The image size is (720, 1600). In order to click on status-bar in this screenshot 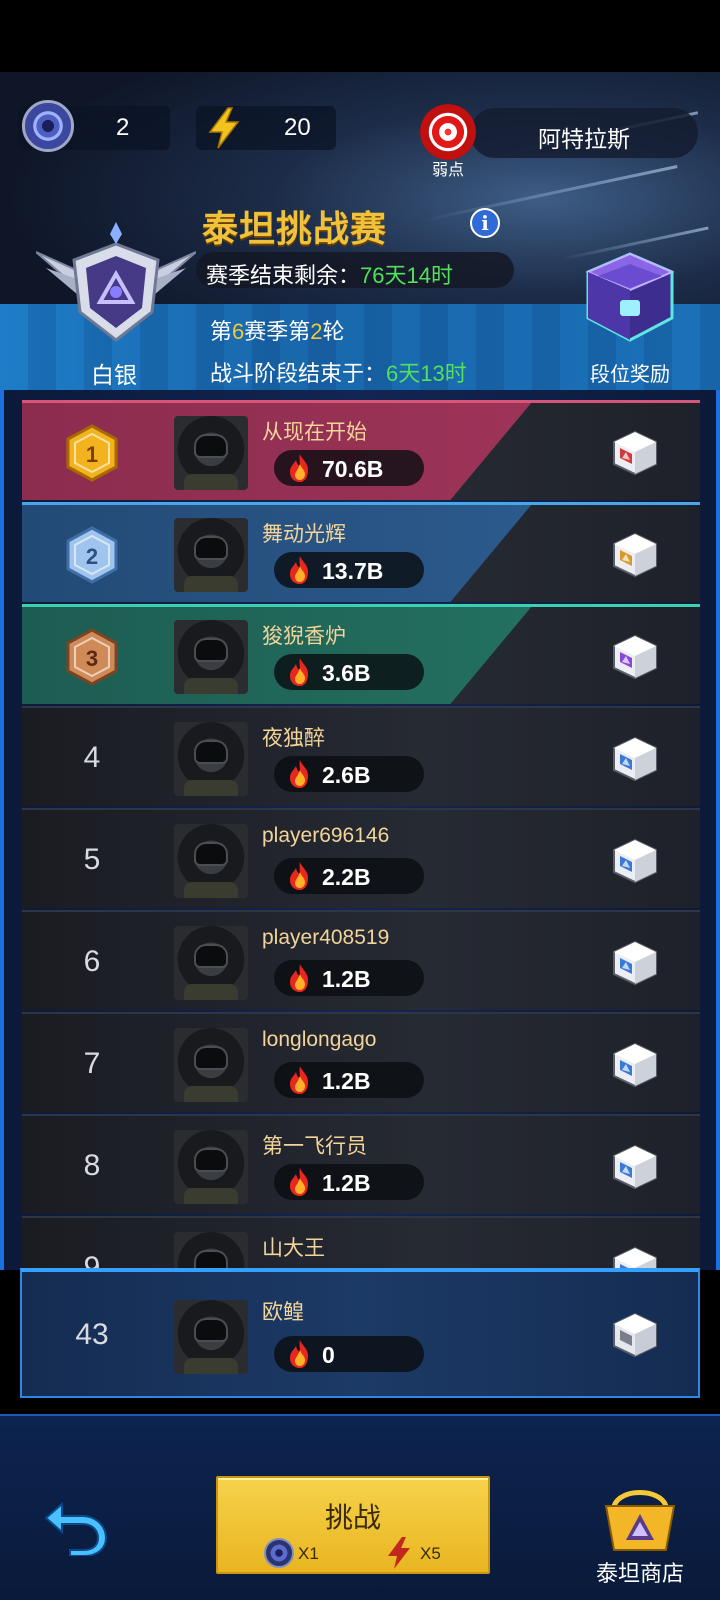, I will do `click(360, 36)`.